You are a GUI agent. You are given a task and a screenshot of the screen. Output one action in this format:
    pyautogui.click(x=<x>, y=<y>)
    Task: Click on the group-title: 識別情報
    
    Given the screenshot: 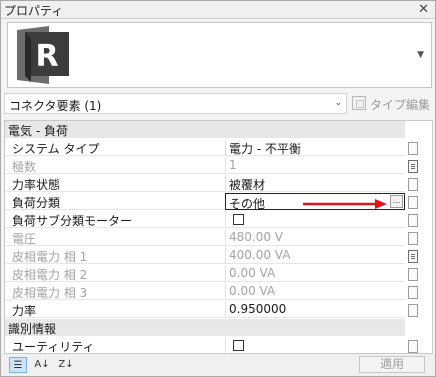 What is the action you would take?
    pyautogui.click(x=32, y=329)
    